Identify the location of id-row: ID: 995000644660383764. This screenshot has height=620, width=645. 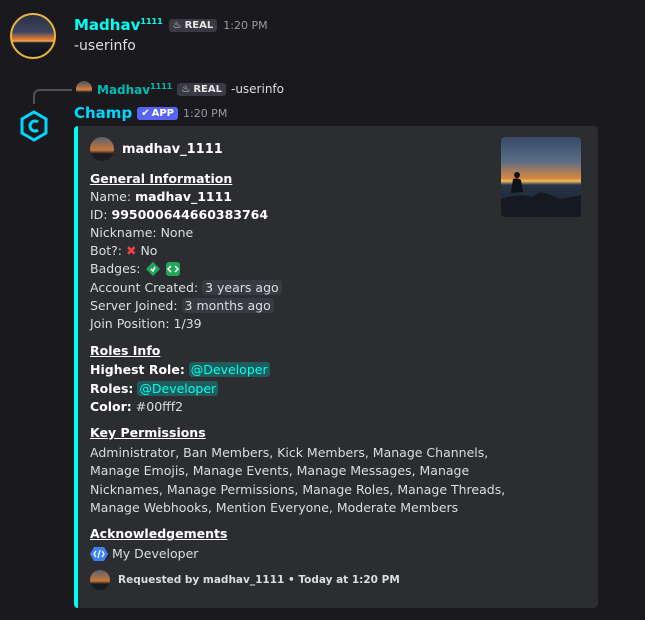
(179, 214).